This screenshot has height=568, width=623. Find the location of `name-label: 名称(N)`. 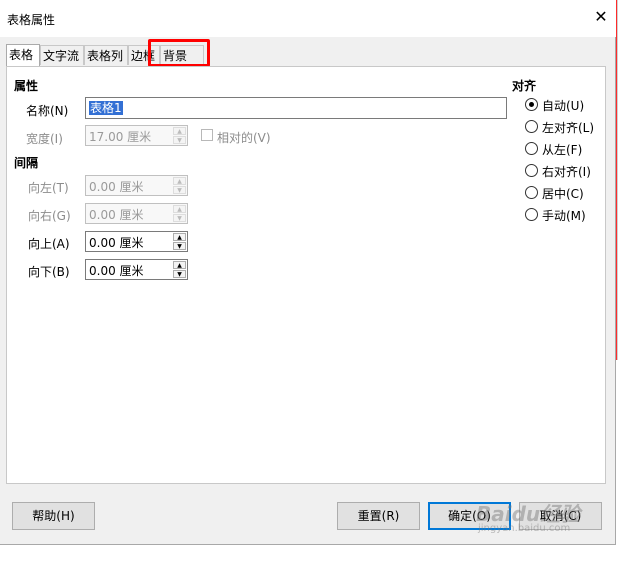

name-label: 名称(N) is located at coordinates (47, 111).